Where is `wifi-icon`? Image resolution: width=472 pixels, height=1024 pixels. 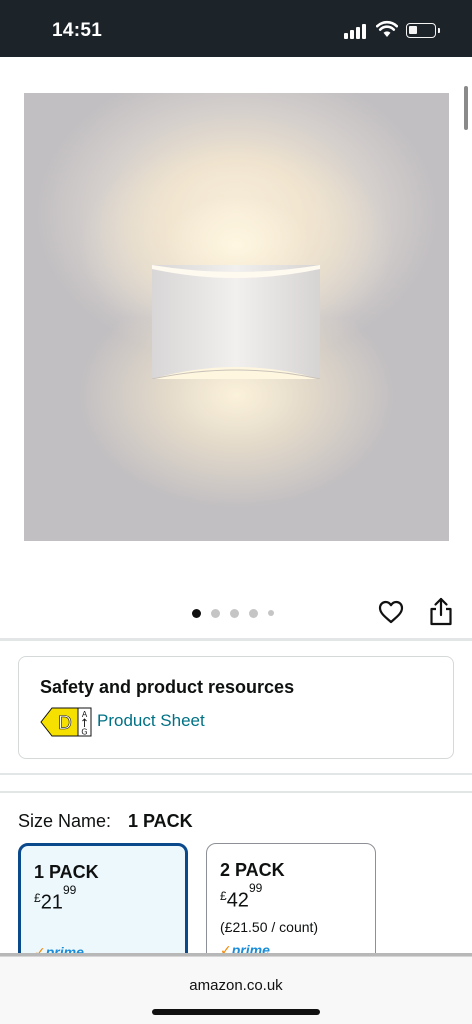
wifi-icon is located at coordinates (387, 28).